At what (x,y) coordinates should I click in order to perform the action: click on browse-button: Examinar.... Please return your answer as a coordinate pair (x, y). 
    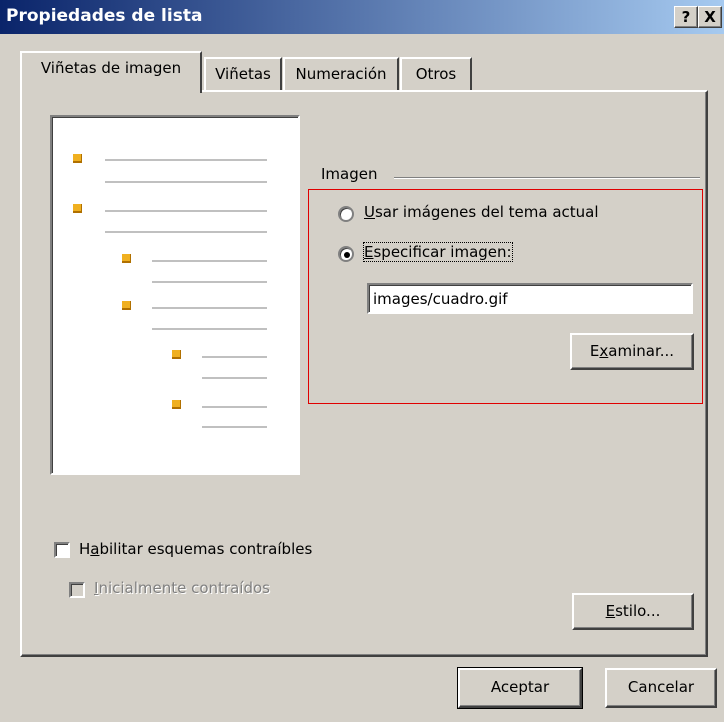
    Looking at the image, I should click on (632, 351).